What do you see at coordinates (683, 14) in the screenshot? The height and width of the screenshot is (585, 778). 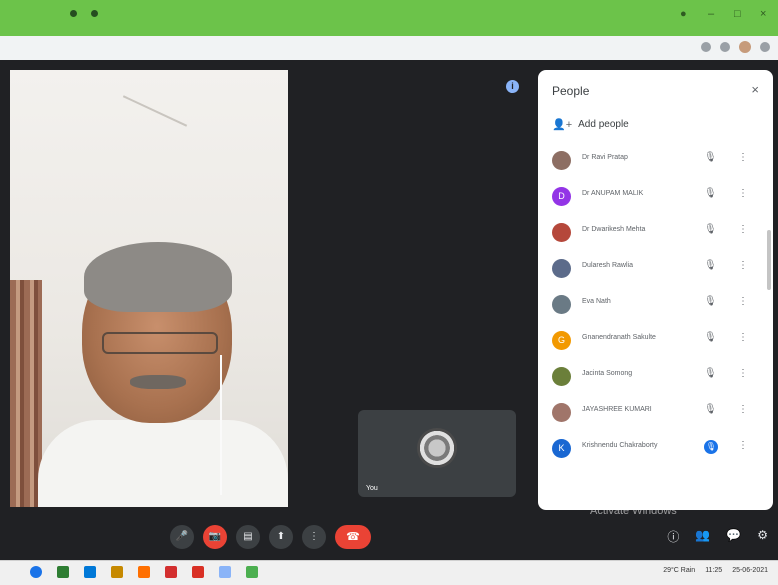 I see `account-icon: ●` at bounding box center [683, 14].